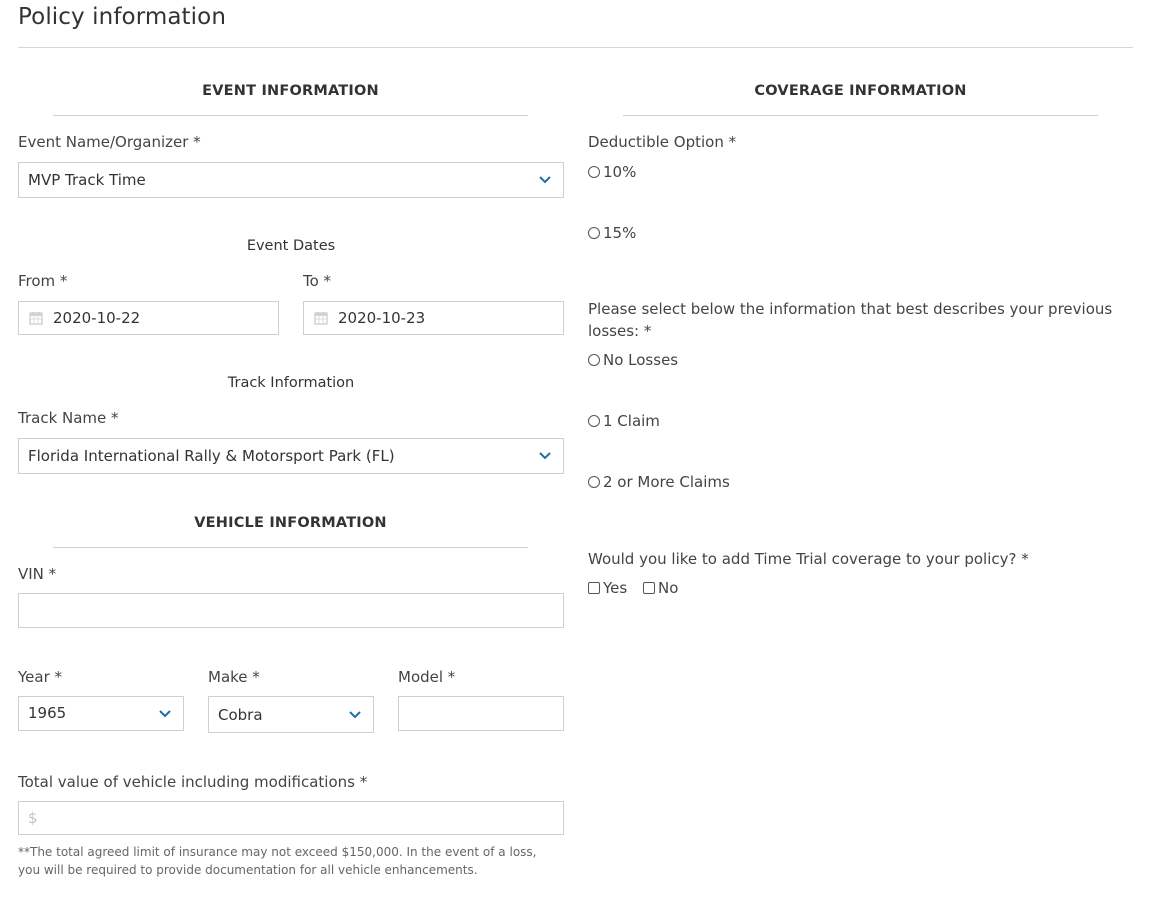 The image size is (1151, 899). Describe the element at coordinates (631, 421) in the screenshot. I see `loss-option-label: 1 Claim` at that location.